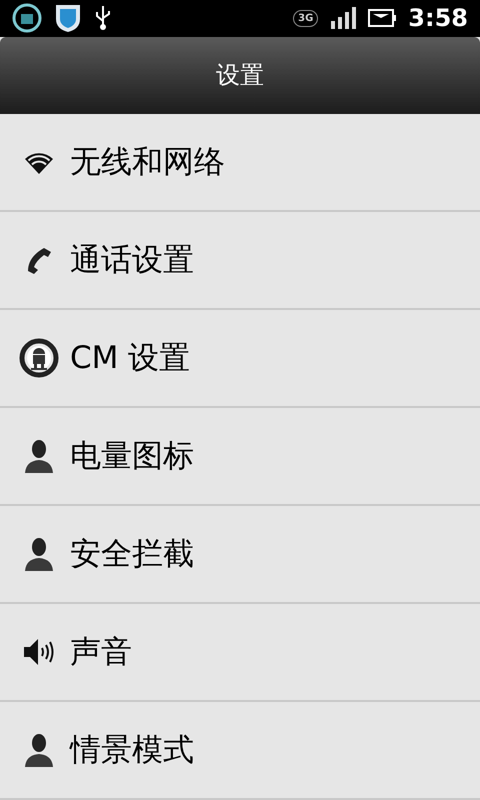 This screenshot has width=480, height=800. Describe the element at coordinates (130, 358) in the screenshot. I see `item-label: CM 设置` at that location.